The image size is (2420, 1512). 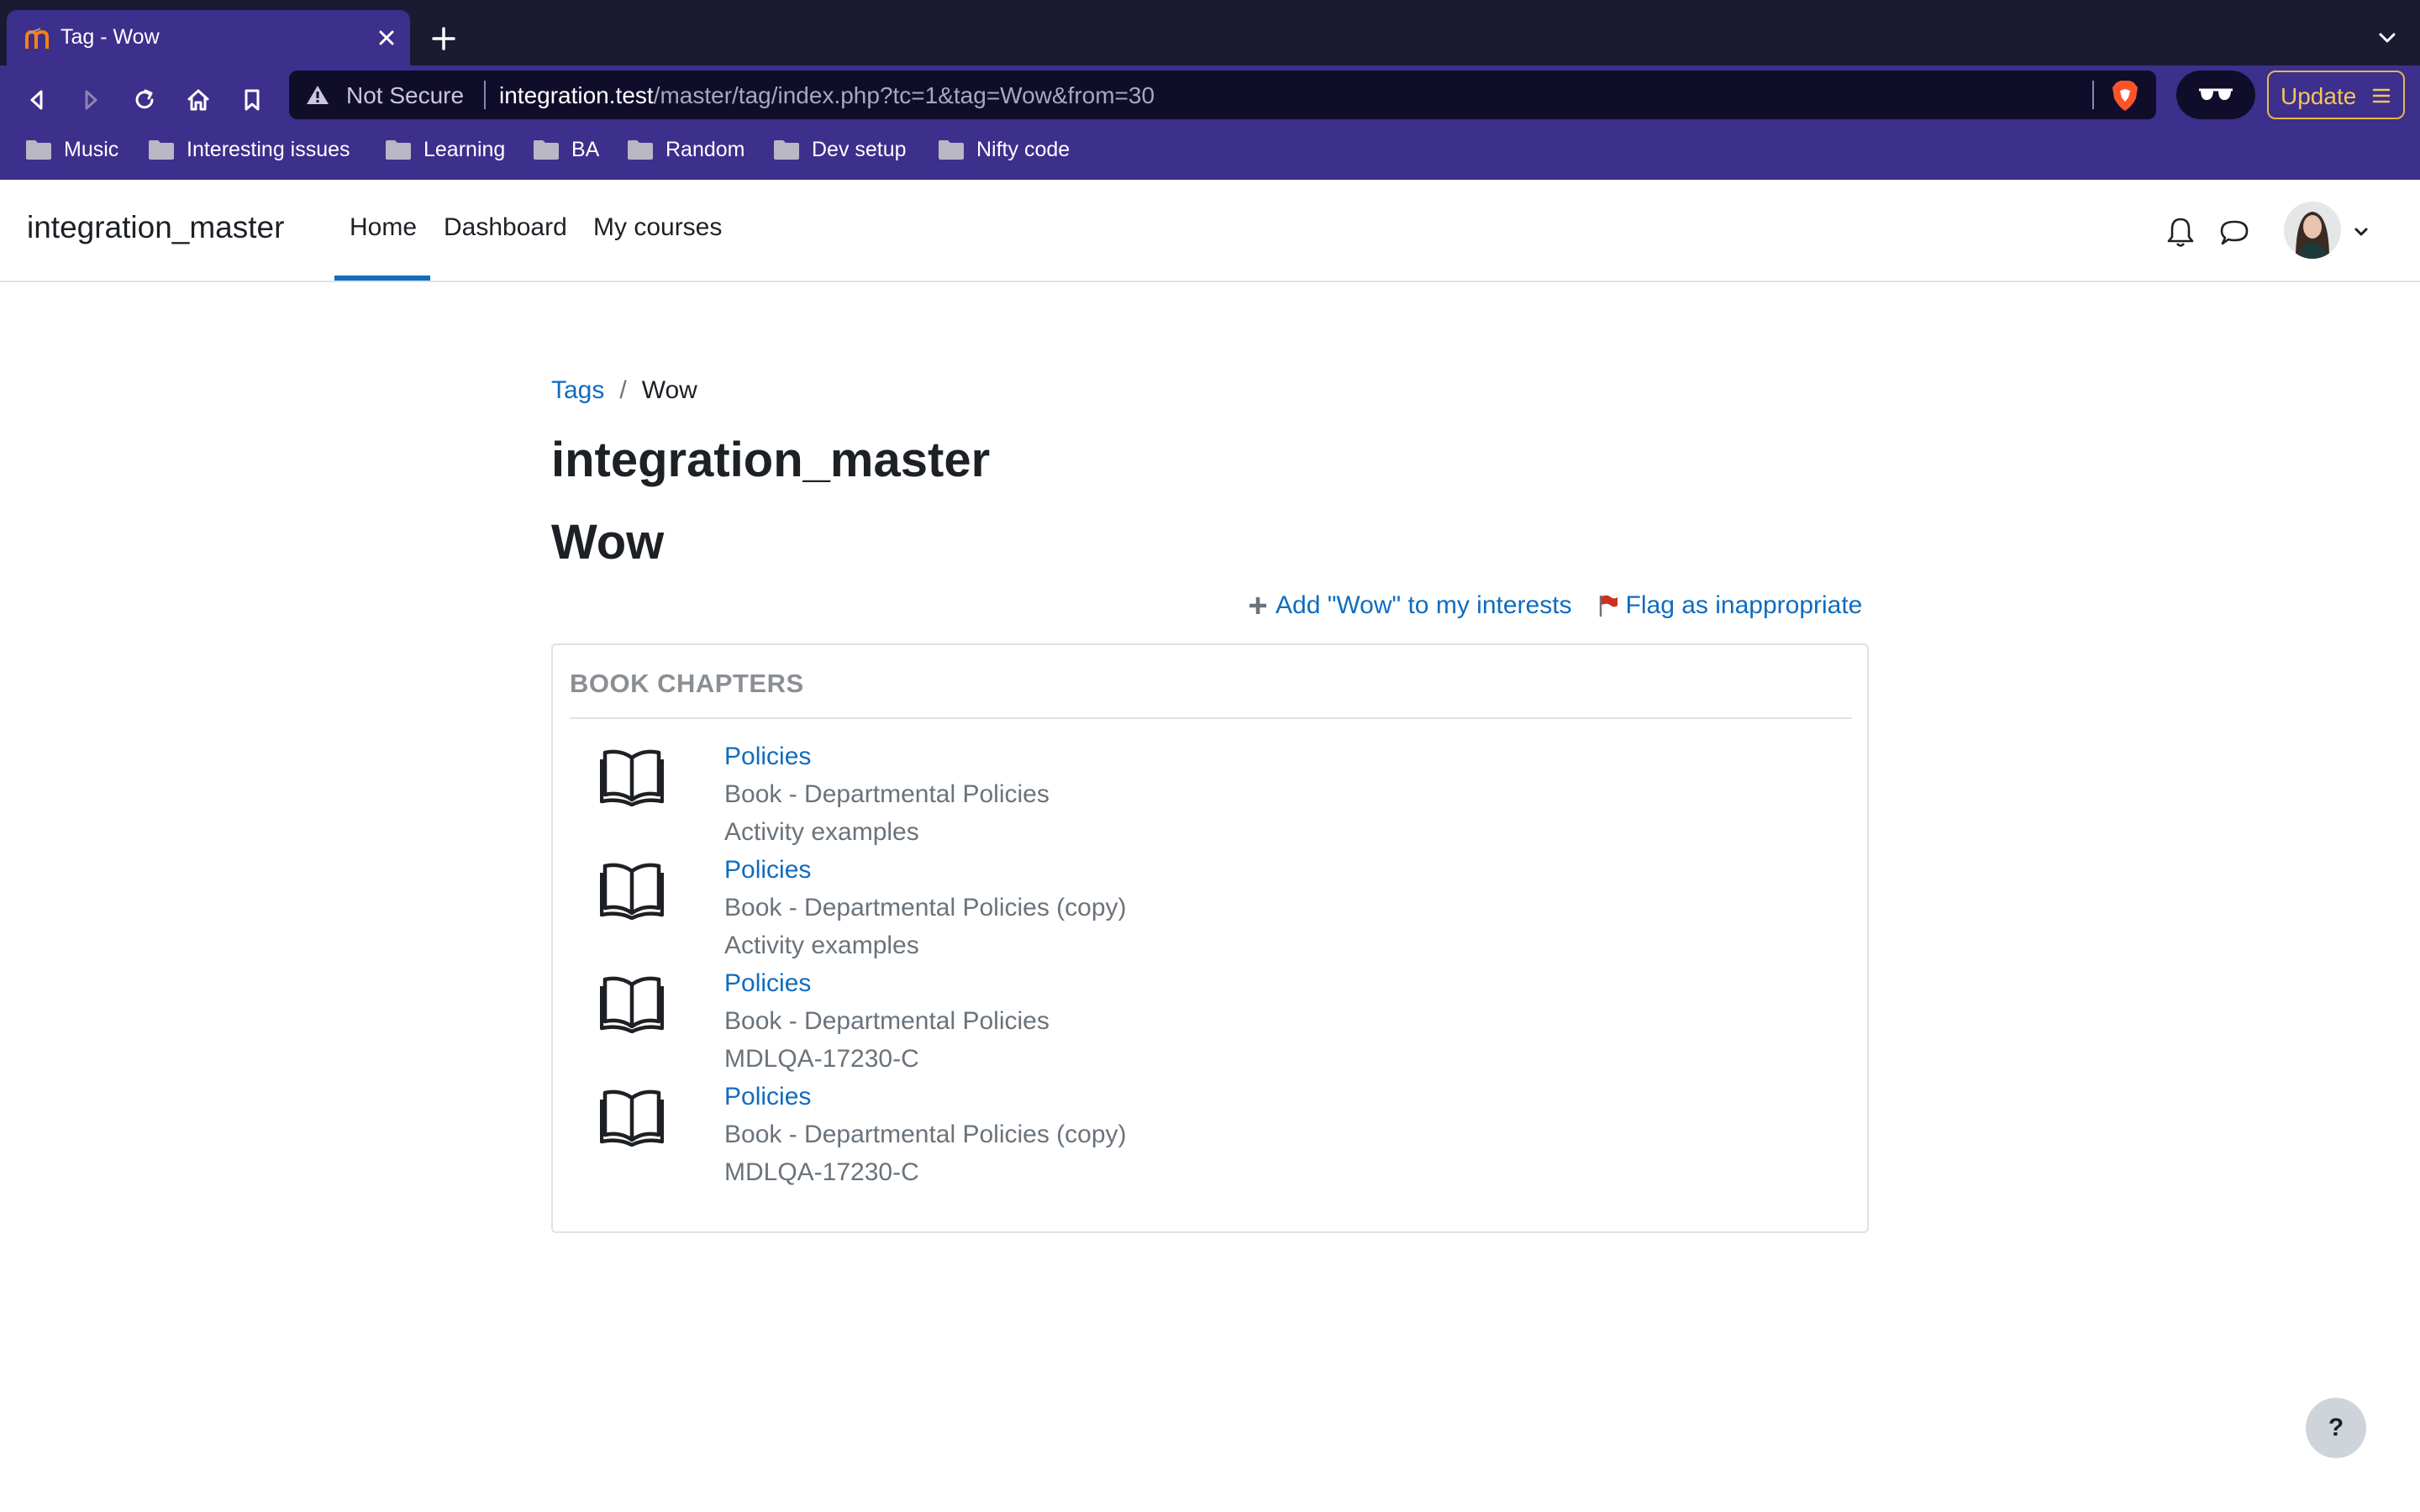 I want to click on forward-arrow-icon, so click(x=91, y=100).